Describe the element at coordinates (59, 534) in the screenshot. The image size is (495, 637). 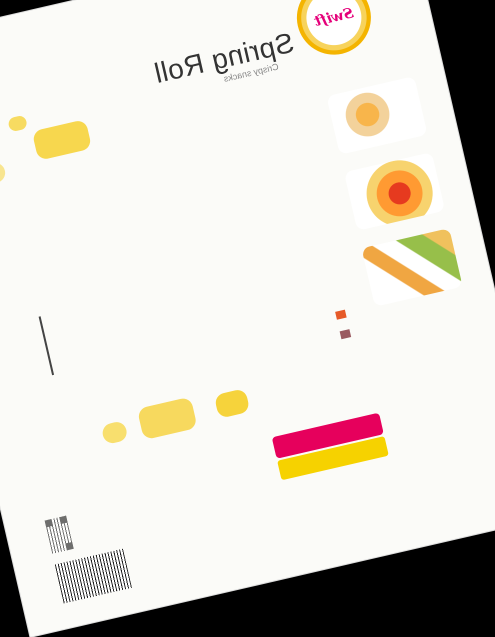
I see `qr-code` at that location.